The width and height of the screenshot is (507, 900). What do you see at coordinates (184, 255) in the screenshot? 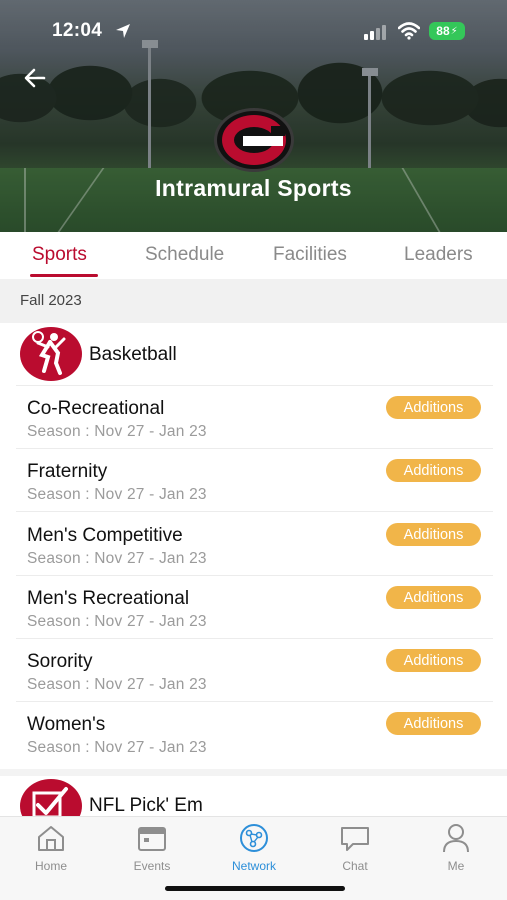
I see `tab-schedule: Schedule` at bounding box center [184, 255].